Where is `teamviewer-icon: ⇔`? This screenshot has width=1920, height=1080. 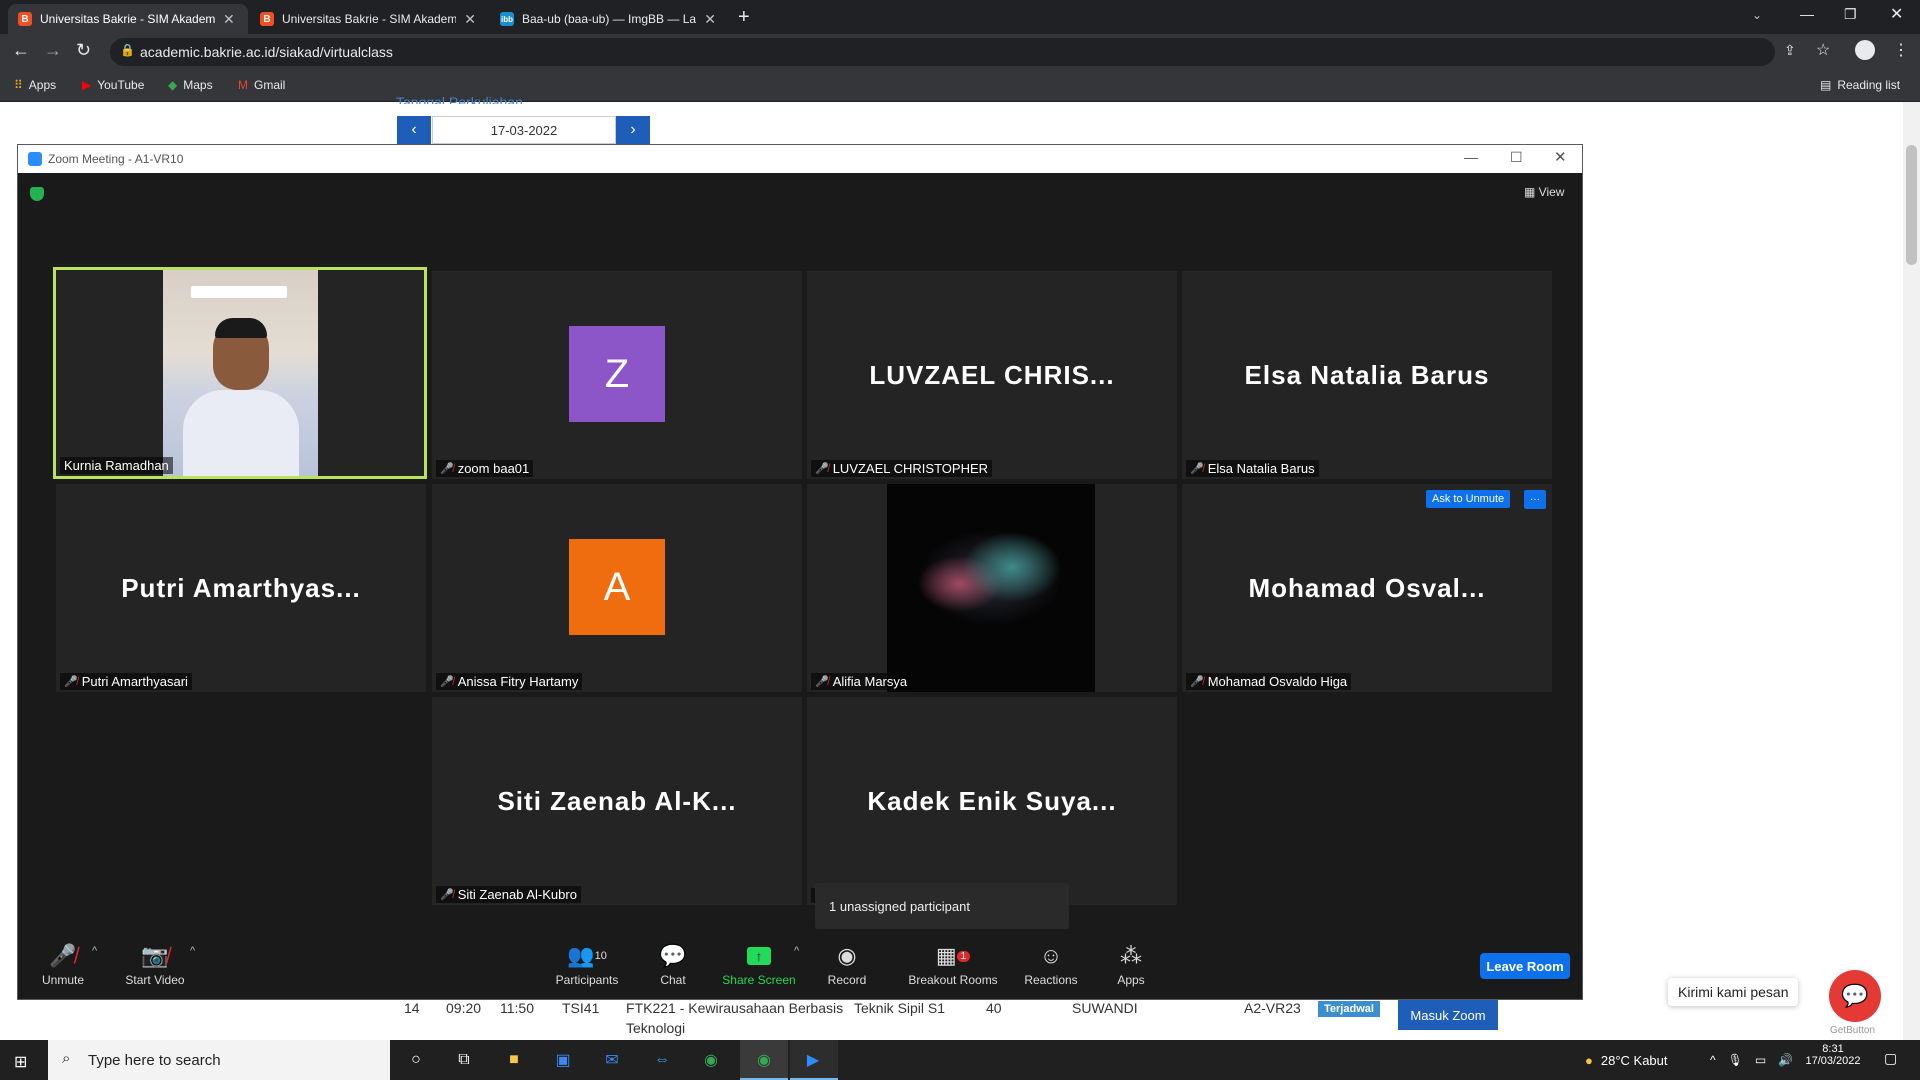 teamviewer-icon: ⇔ is located at coordinates (662, 1060).